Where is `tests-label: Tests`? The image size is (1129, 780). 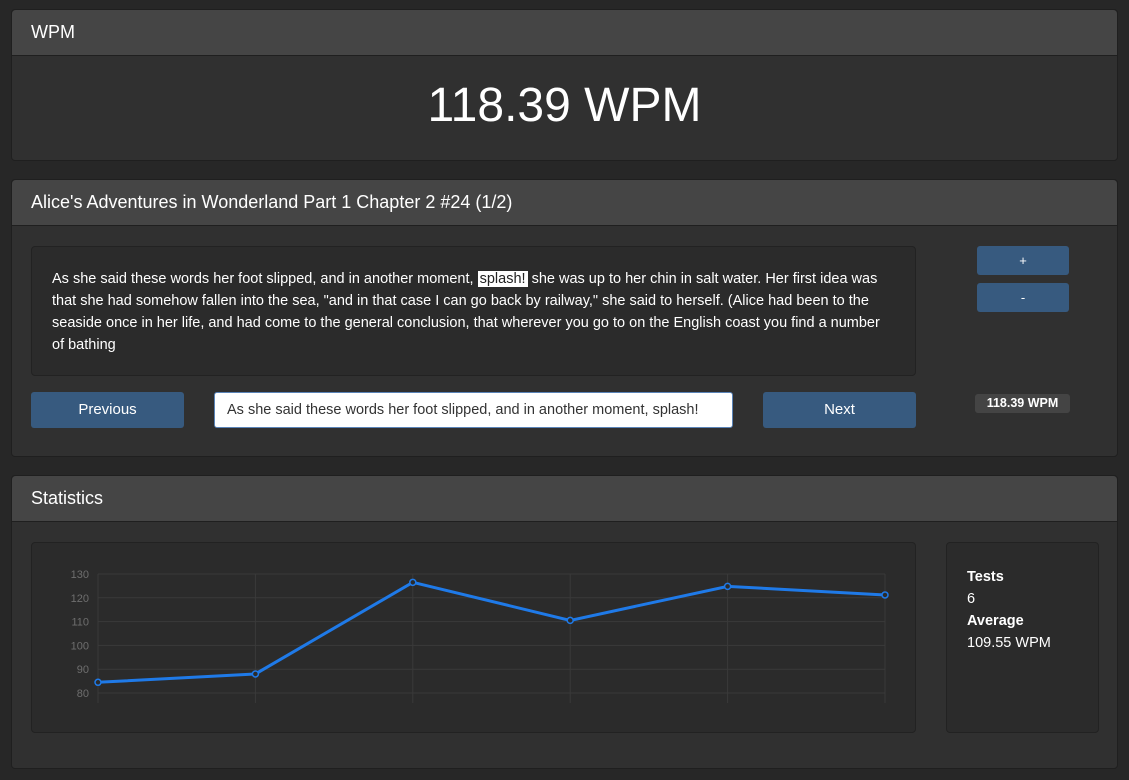
tests-label: Tests is located at coordinates (985, 577).